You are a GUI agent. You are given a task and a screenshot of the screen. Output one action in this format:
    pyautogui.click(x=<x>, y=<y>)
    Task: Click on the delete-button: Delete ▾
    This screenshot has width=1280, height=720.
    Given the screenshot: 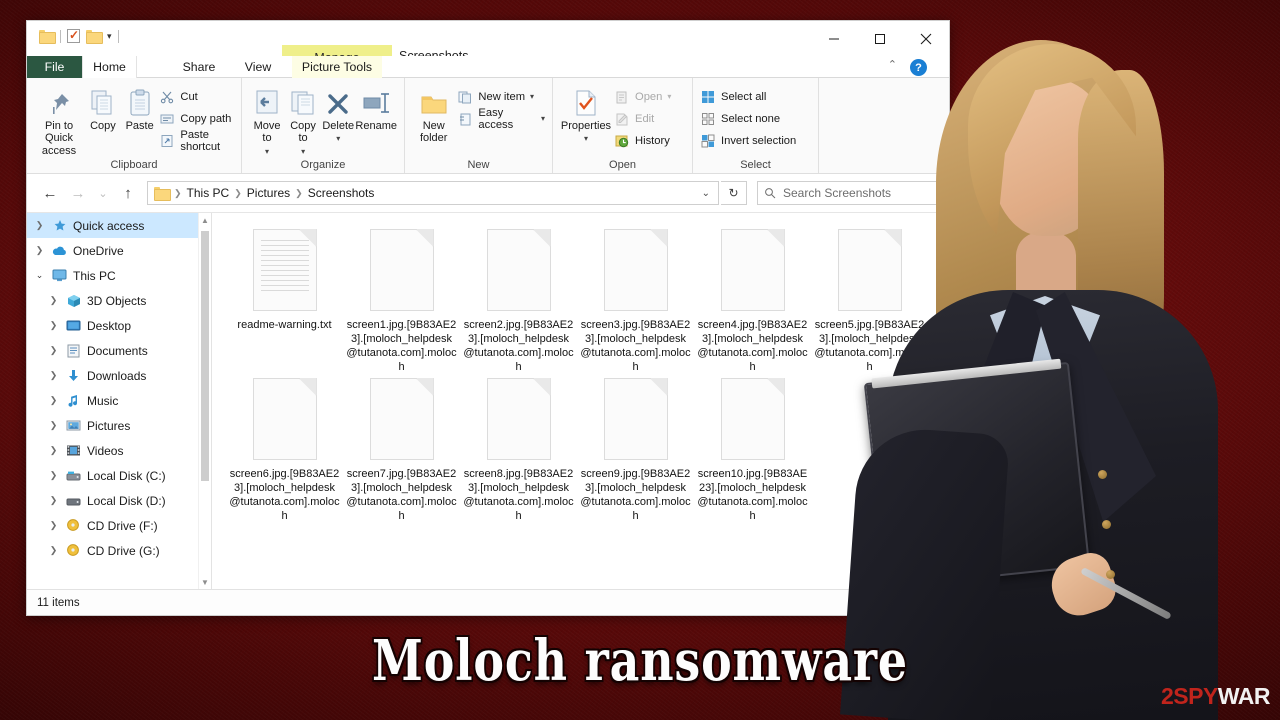 What is the action you would take?
    pyautogui.click(x=338, y=114)
    